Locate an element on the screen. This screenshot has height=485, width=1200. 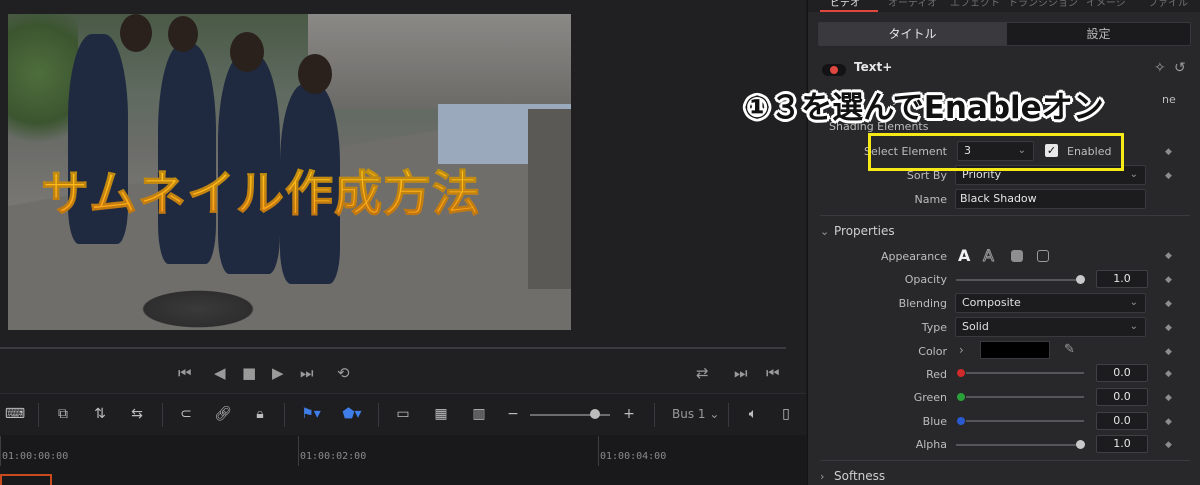
tool-enable-toggle is located at coordinates (834, 70).